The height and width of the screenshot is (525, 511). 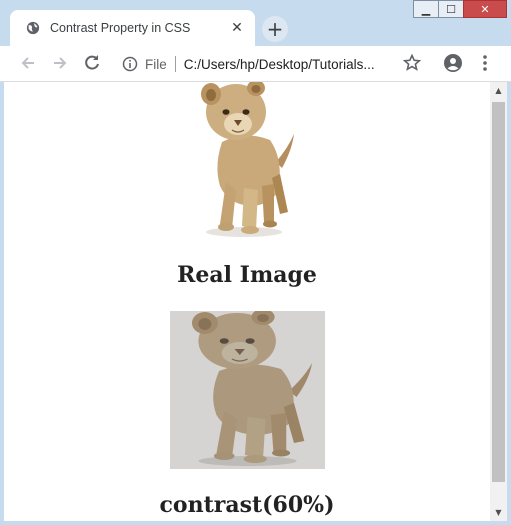 I want to click on info-icon, so click(x=130, y=64).